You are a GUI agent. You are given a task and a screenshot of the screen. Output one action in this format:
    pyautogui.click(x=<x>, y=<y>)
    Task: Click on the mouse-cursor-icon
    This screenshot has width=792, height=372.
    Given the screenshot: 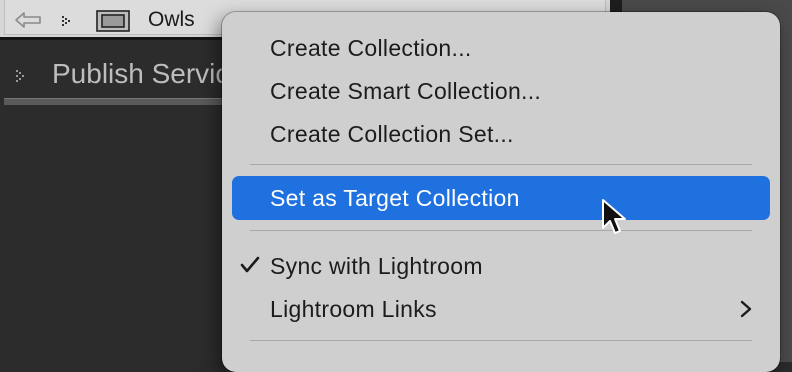 What is the action you would take?
    pyautogui.click(x=614, y=216)
    